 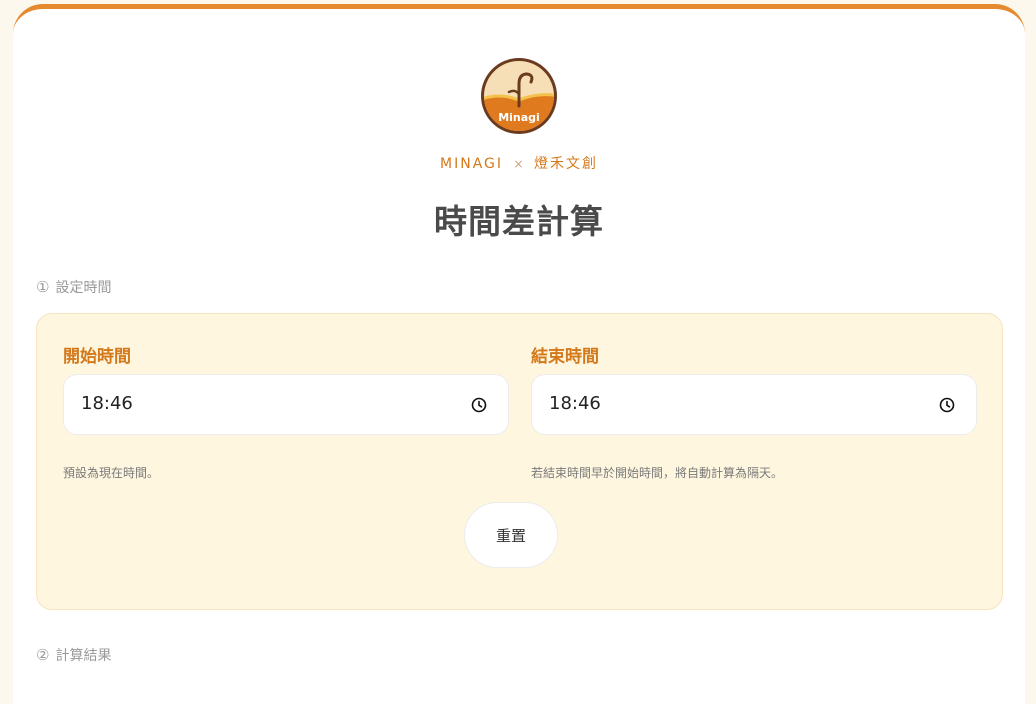 What do you see at coordinates (575, 403) in the screenshot?
I see `end-time-value: 18:46` at bounding box center [575, 403].